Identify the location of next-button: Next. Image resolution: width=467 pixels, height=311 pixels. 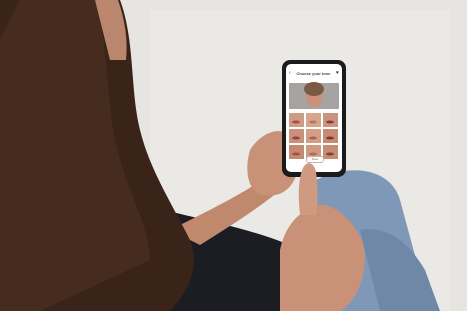
(315, 159).